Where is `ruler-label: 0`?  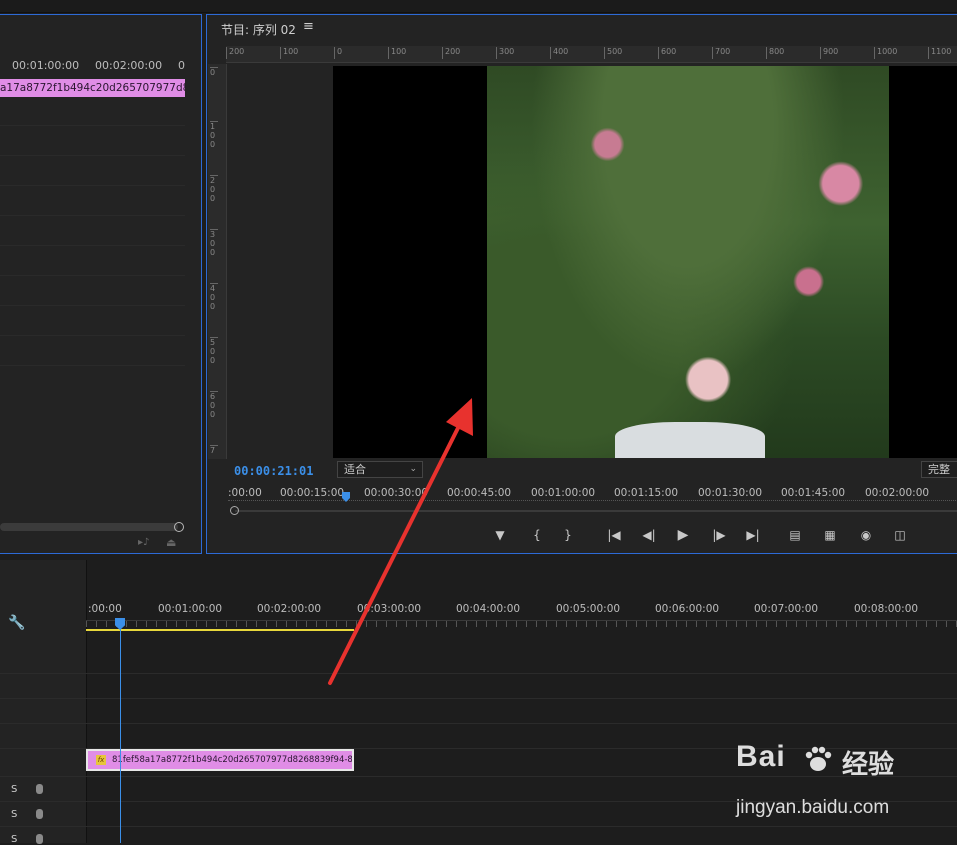 ruler-label: 0 is located at coordinates (214, 72).